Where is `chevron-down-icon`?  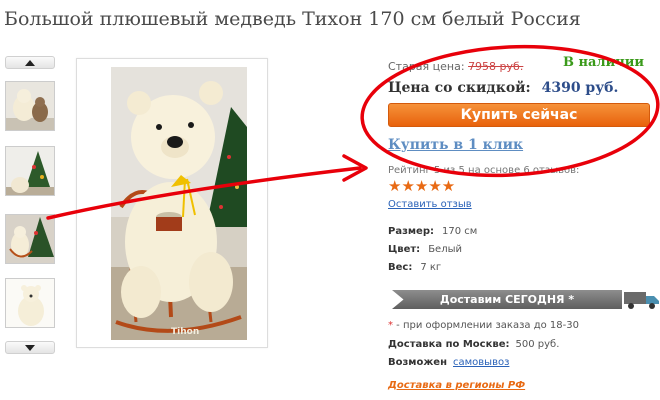 chevron-down-icon is located at coordinates (30, 347).